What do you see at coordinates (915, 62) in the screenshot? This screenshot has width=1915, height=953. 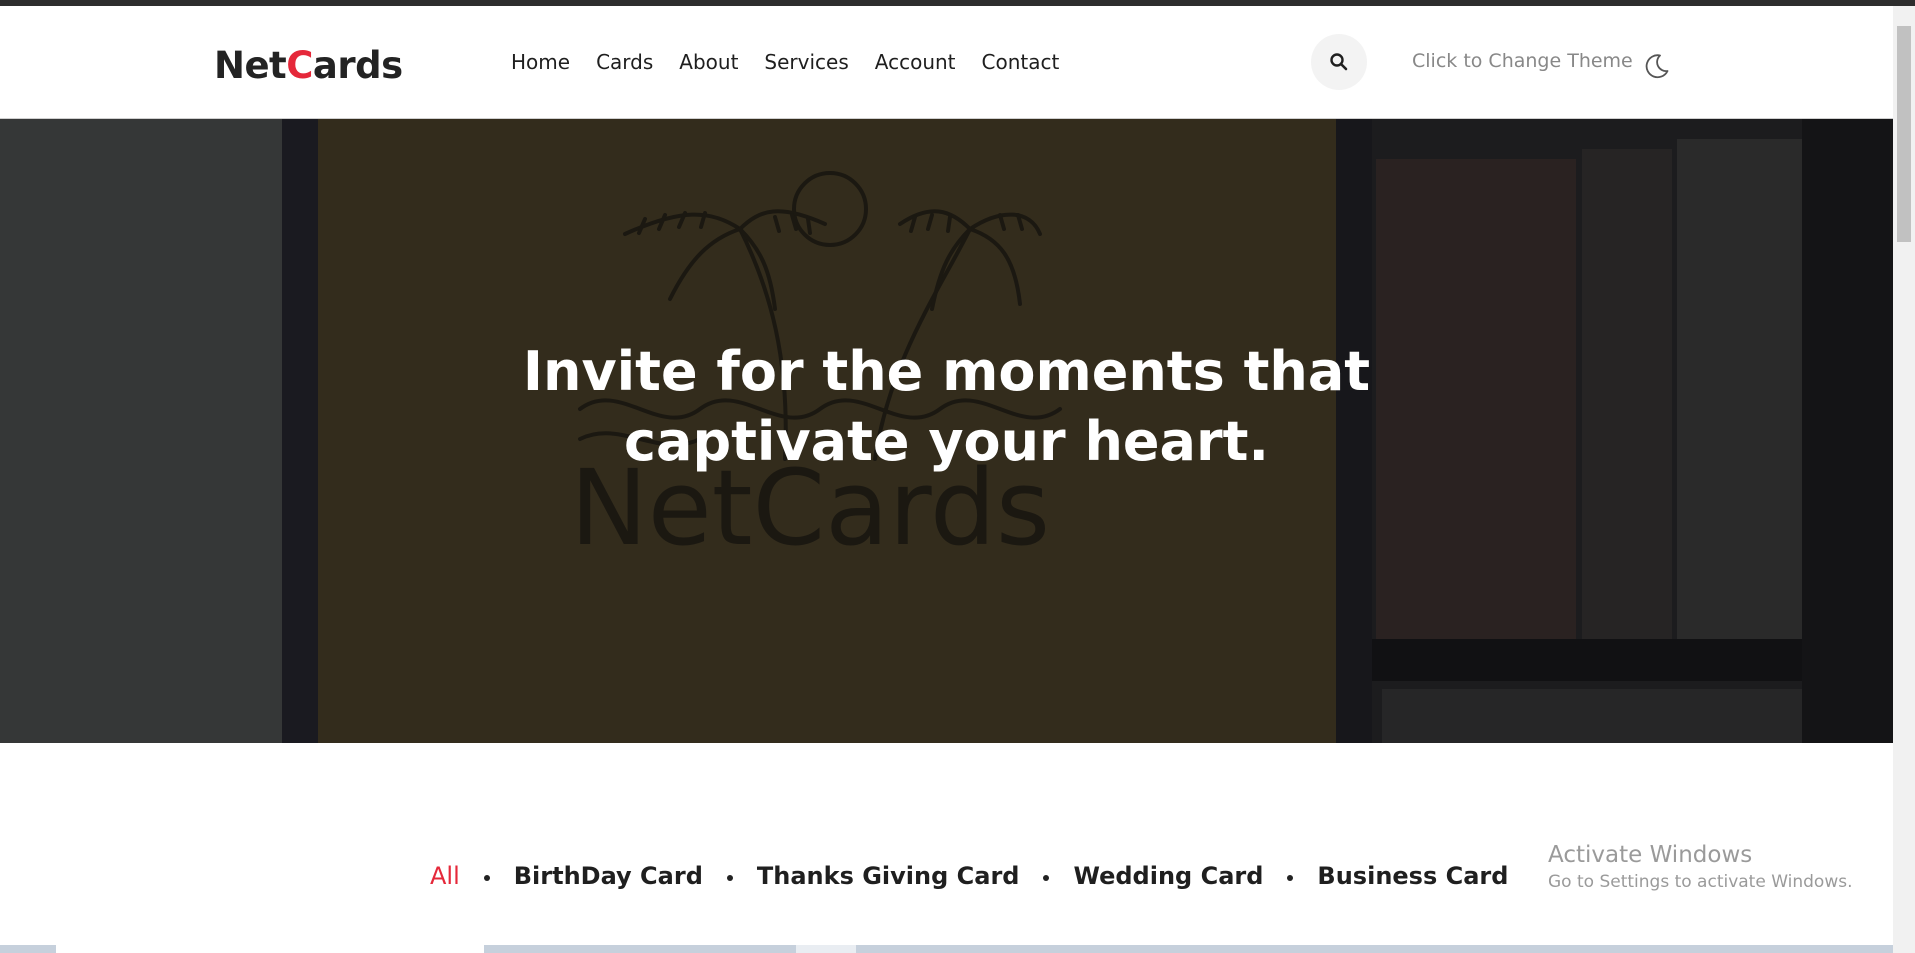 I see `nav-account: Account` at bounding box center [915, 62].